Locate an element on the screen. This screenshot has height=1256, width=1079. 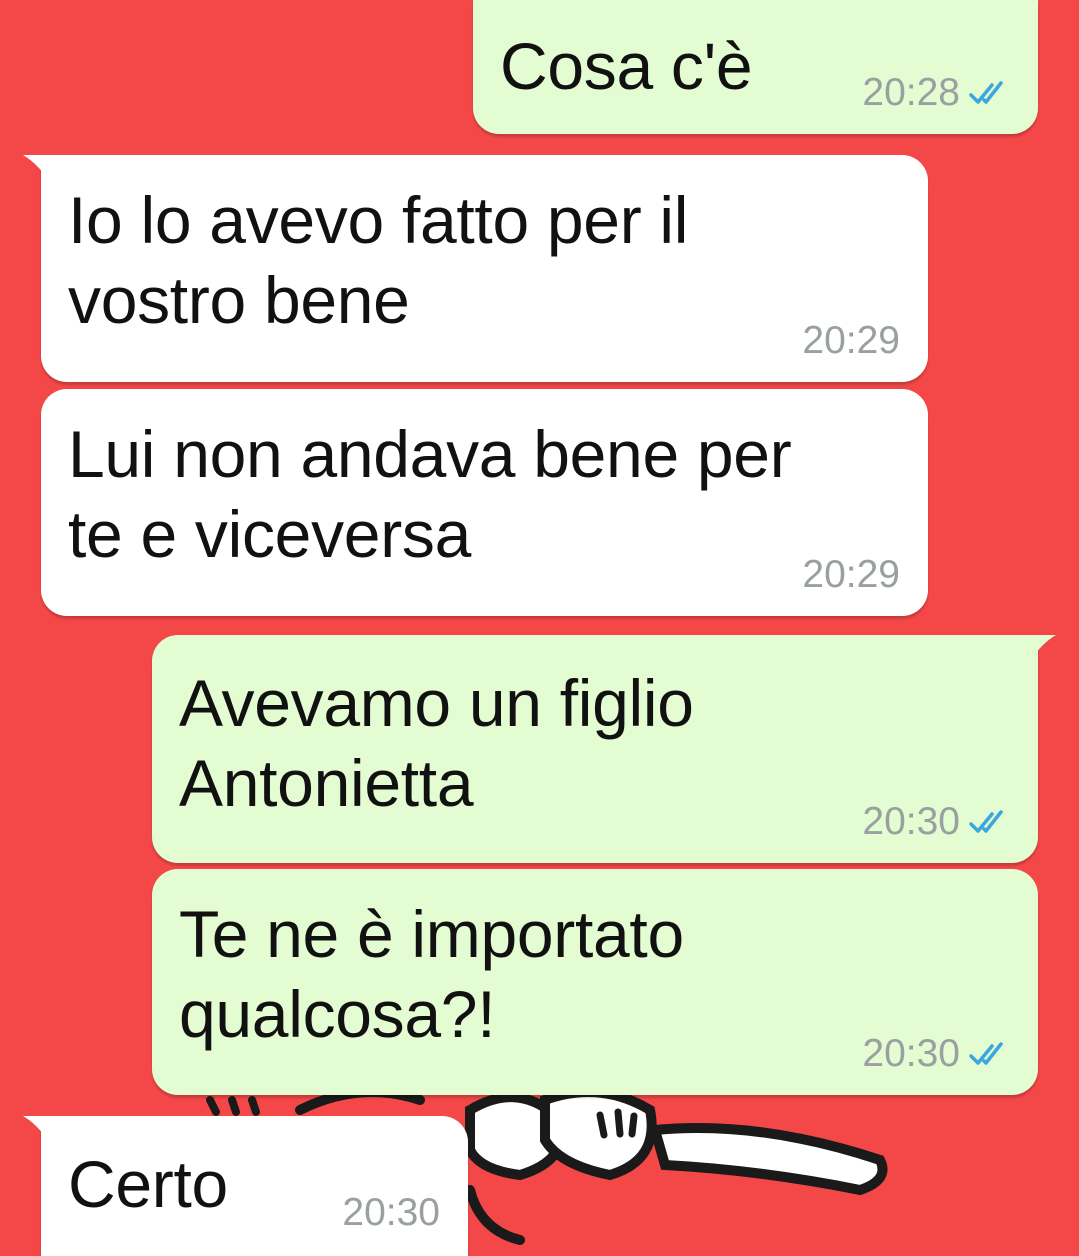
message-text: Io lo avevo fatto per il vostro bene is located at coordinates (378, 260).